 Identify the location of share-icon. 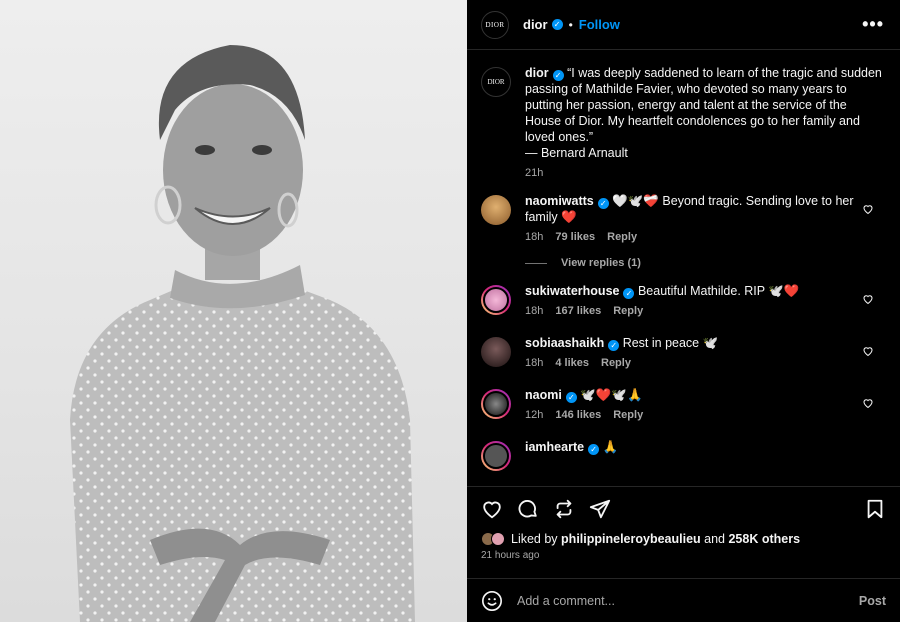
(600, 509).